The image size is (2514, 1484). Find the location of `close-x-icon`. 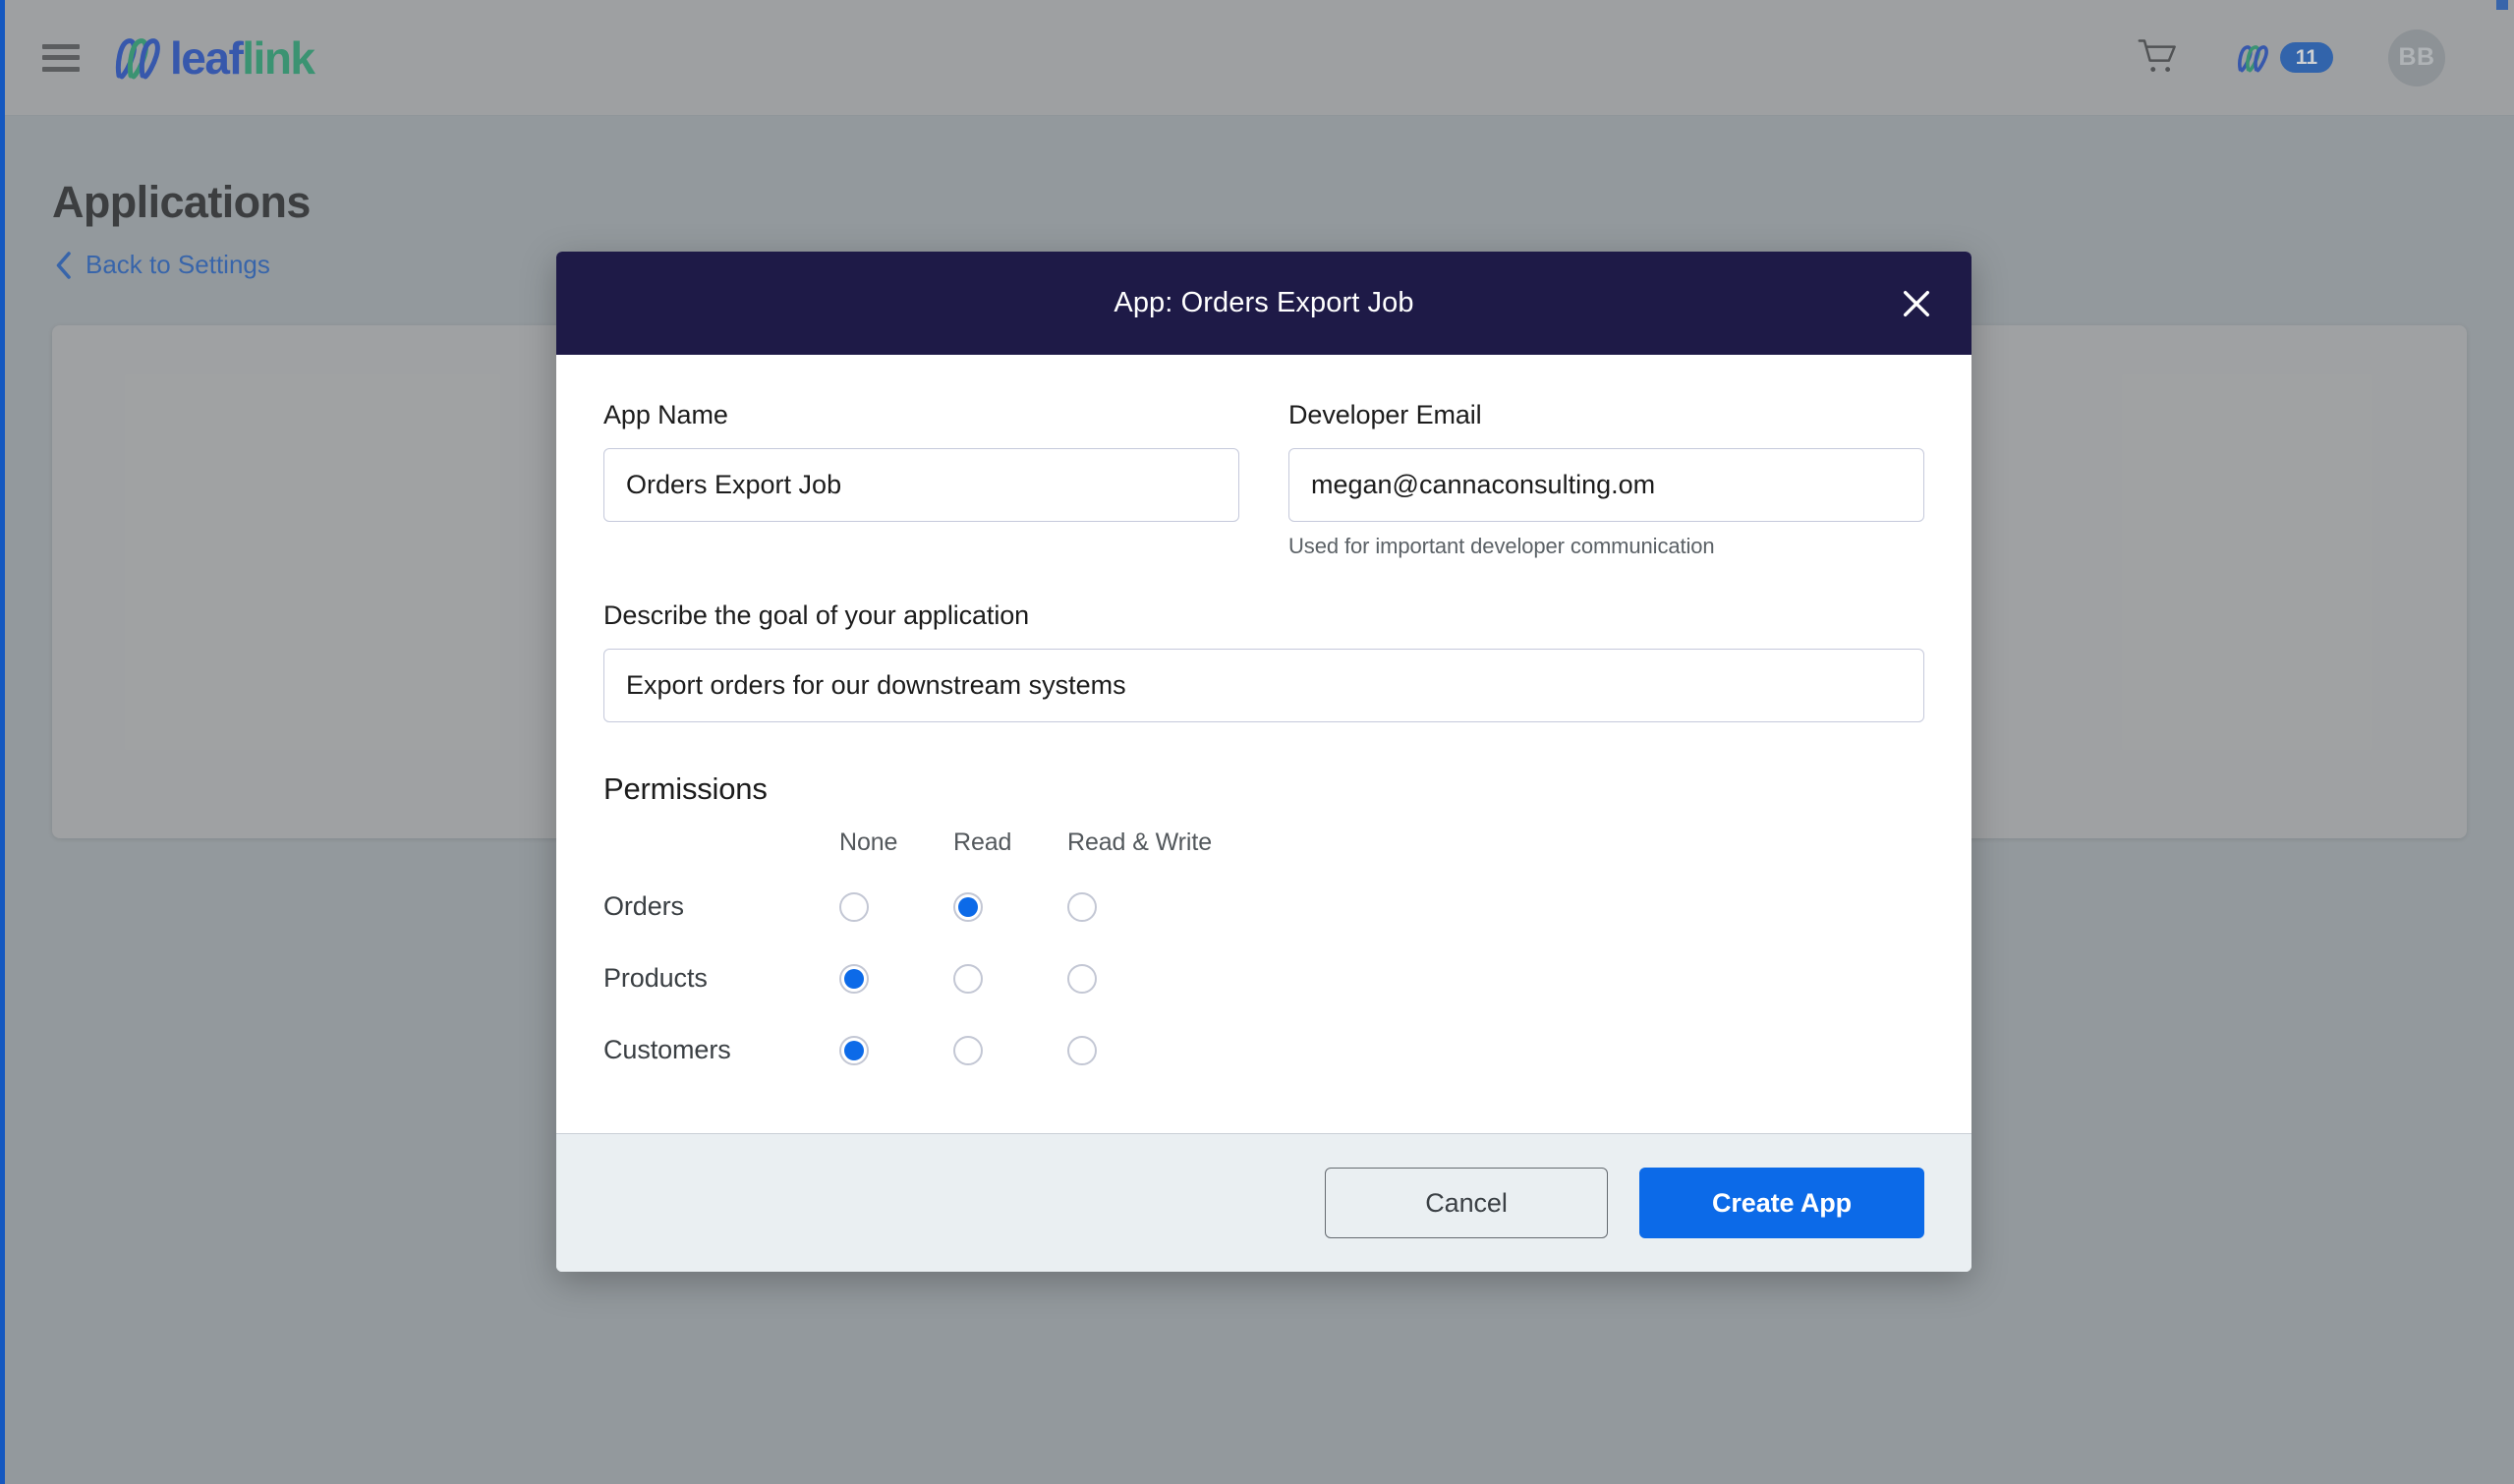

close-x-icon is located at coordinates (1916, 303).